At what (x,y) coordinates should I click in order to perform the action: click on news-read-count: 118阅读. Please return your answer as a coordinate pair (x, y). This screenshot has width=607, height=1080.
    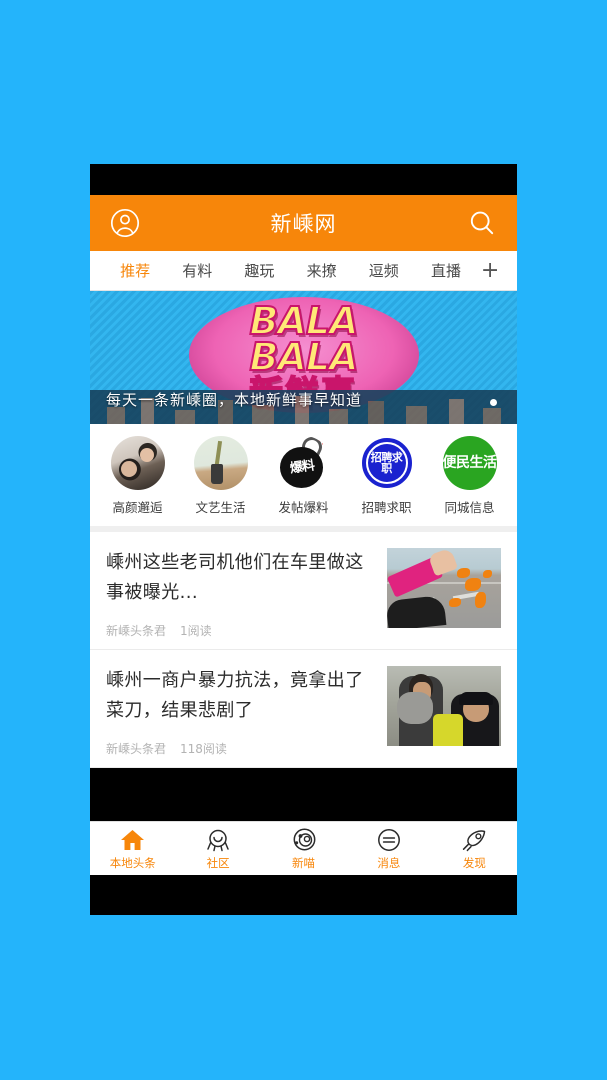
    Looking at the image, I should click on (203, 749).